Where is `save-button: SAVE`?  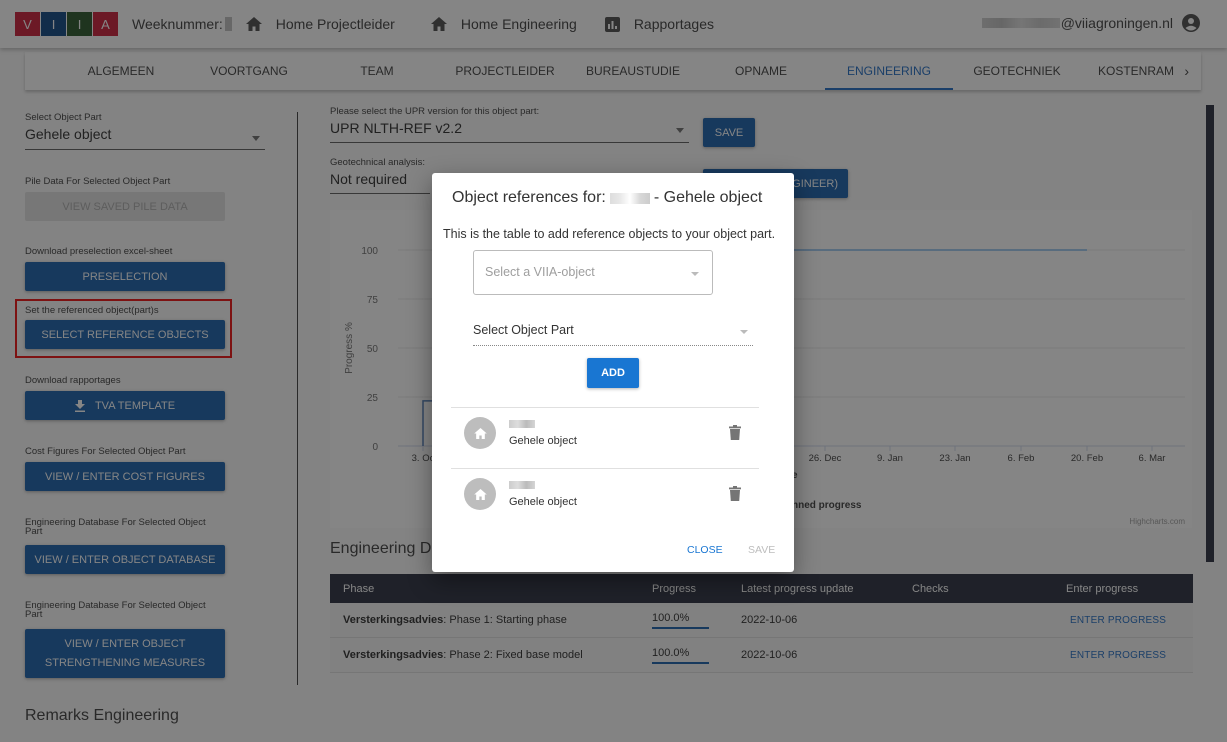
save-button: SAVE is located at coordinates (761, 550).